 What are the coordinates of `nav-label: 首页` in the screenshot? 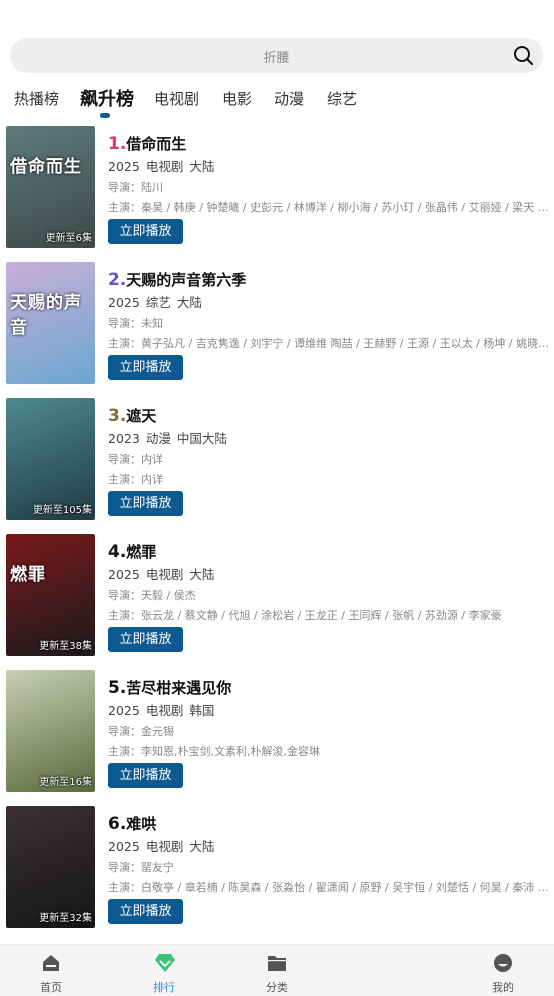 It's located at (51, 987).